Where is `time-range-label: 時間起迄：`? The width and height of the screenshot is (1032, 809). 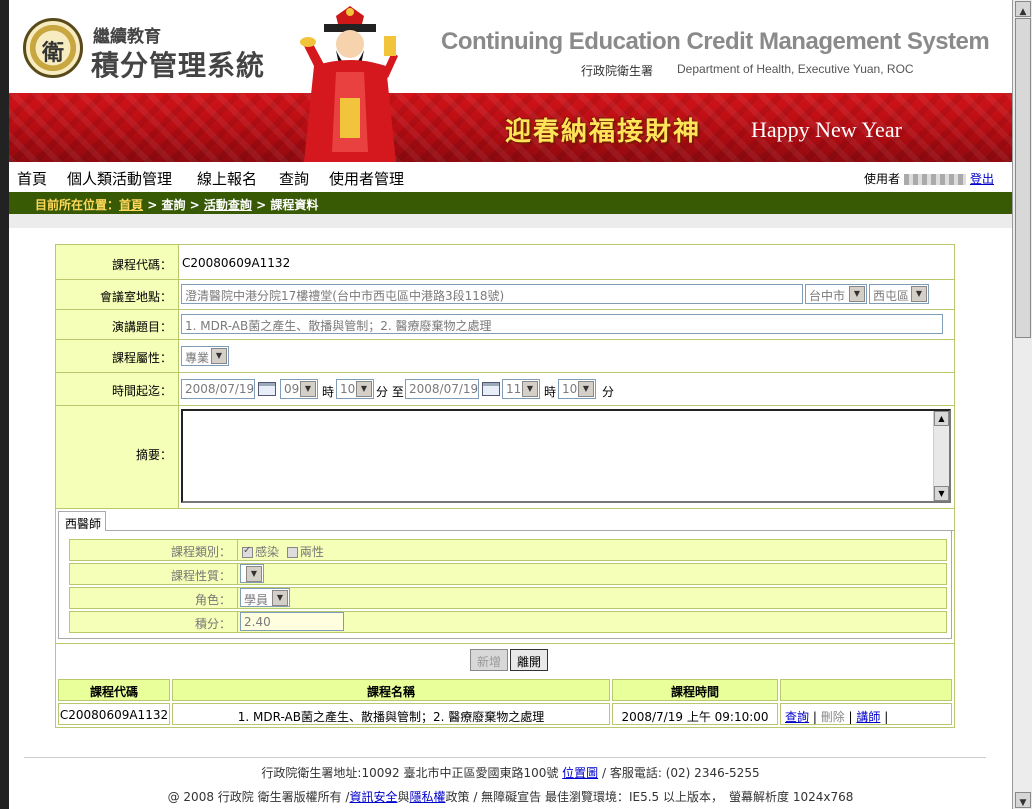
time-range-label: 時間起迄： is located at coordinates (117, 389).